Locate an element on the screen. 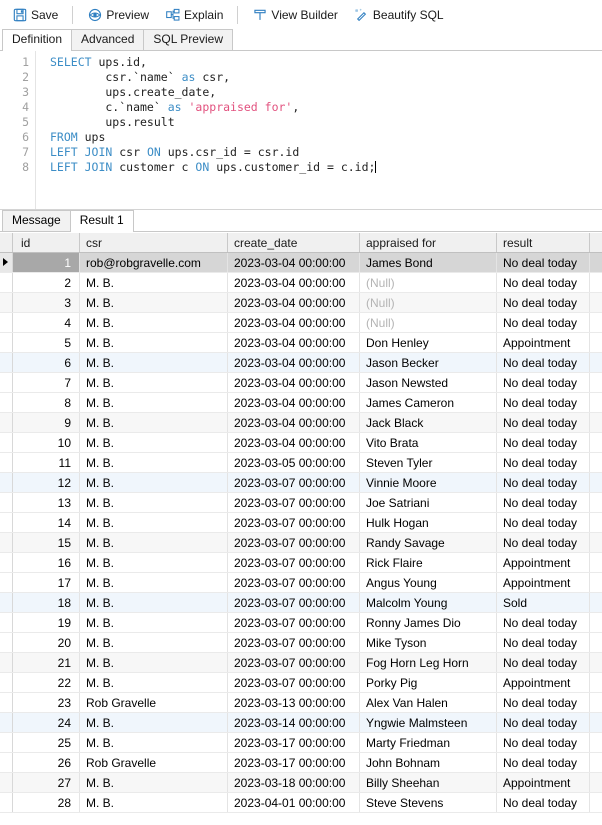 This screenshot has width=602, height=825. cell-csr: rob@robgravelle.com is located at coordinates (154, 262).